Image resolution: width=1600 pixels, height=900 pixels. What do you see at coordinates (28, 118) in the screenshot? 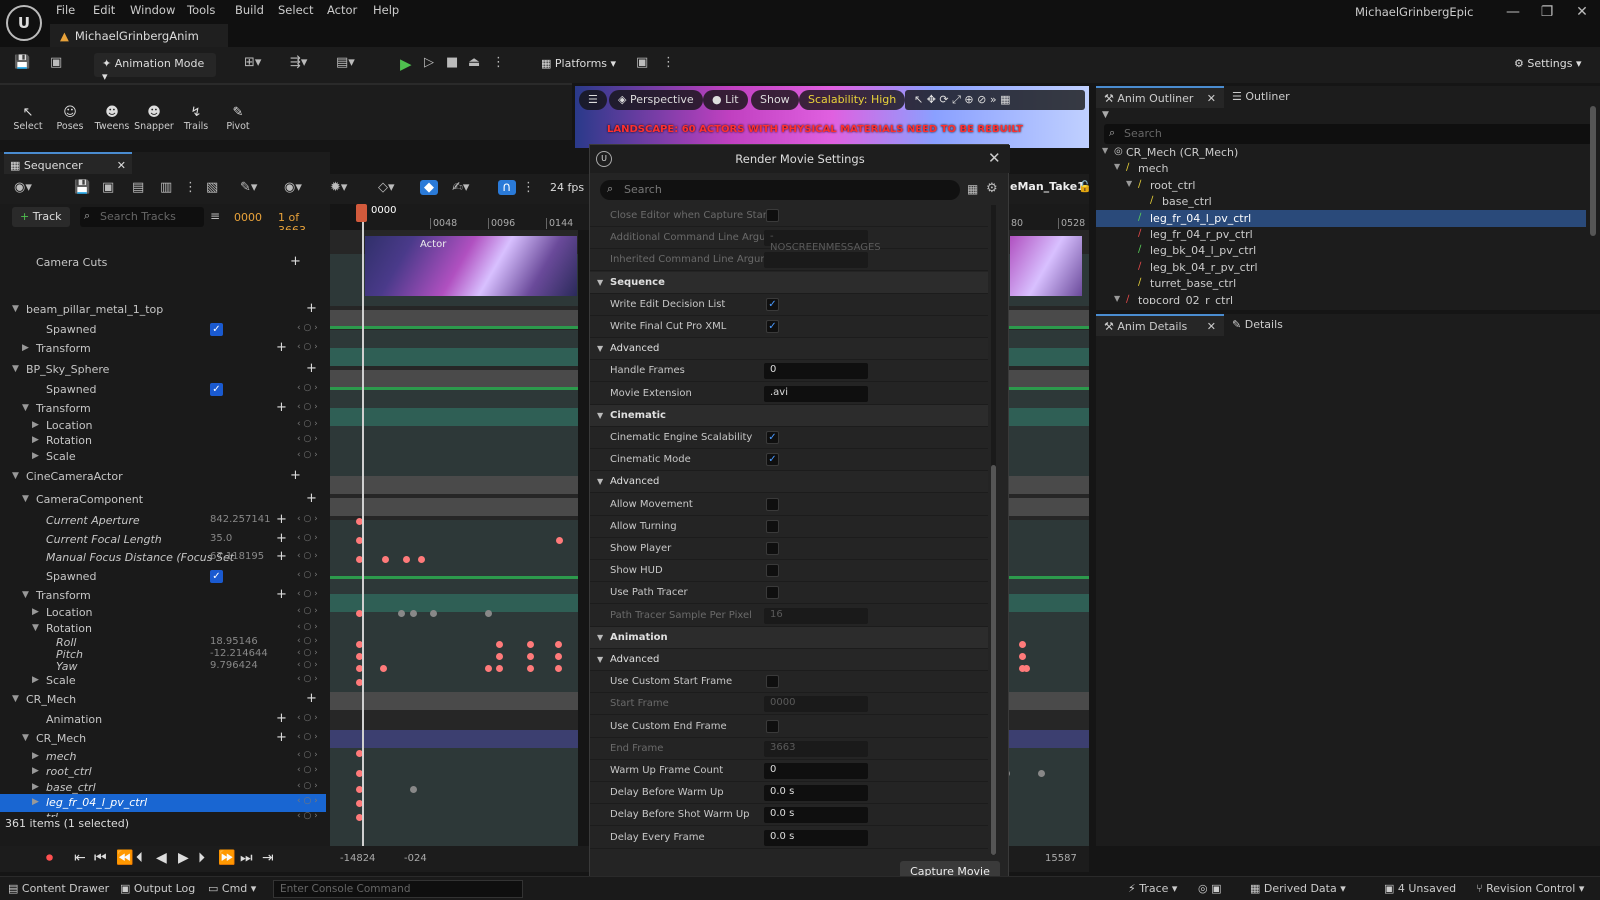
I see `mode-select-button: ↖ Select` at bounding box center [28, 118].